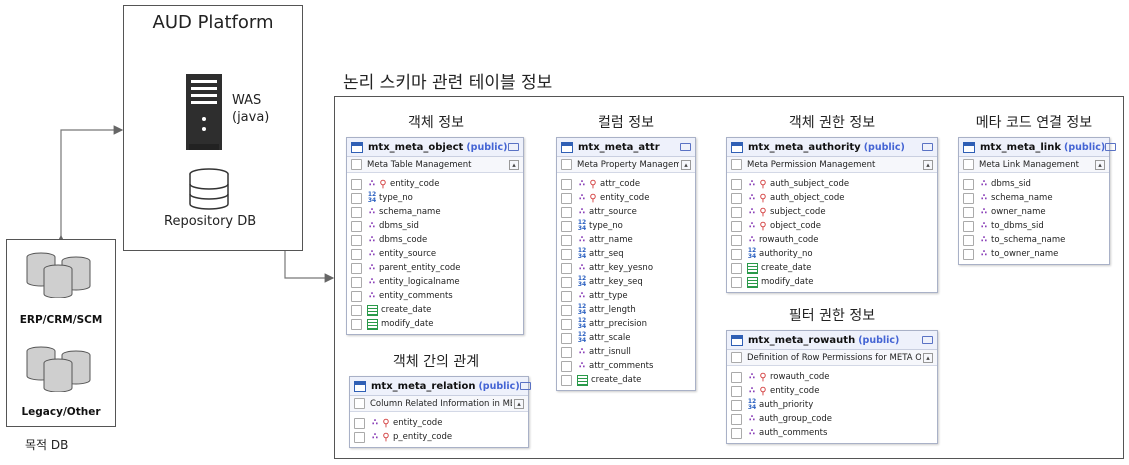 This screenshot has height=465, width=1129. Describe the element at coordinates (626, 310) in the screenshot. I see `column-row: 12 34 attr_length` at that location.